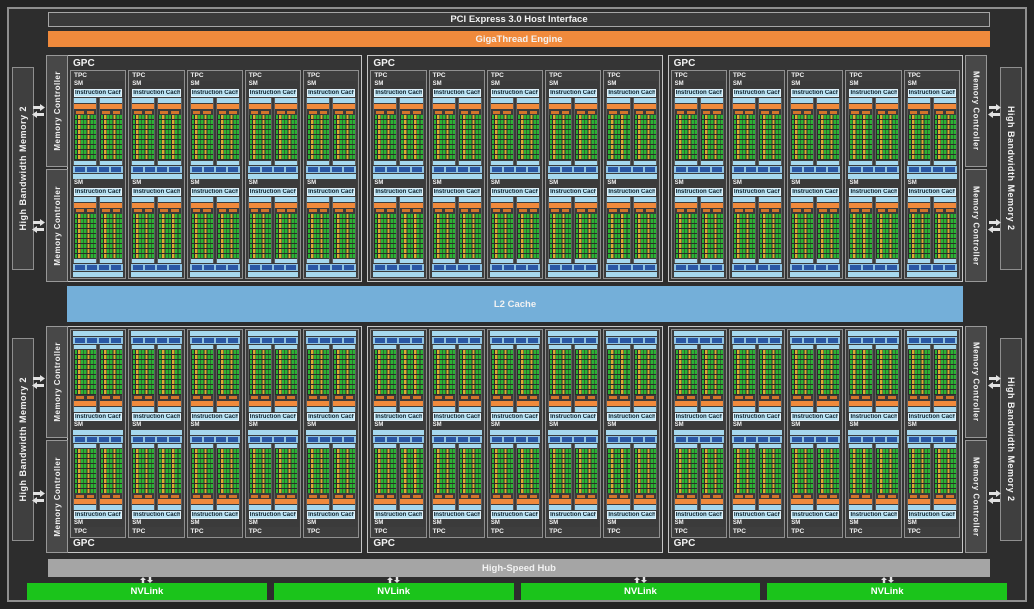 This screenshot has height=609, width=1034. What do you see at coordinates (215, 229) in the screenshot?
I see `sm-partitions` at bounding box center [215, 229].